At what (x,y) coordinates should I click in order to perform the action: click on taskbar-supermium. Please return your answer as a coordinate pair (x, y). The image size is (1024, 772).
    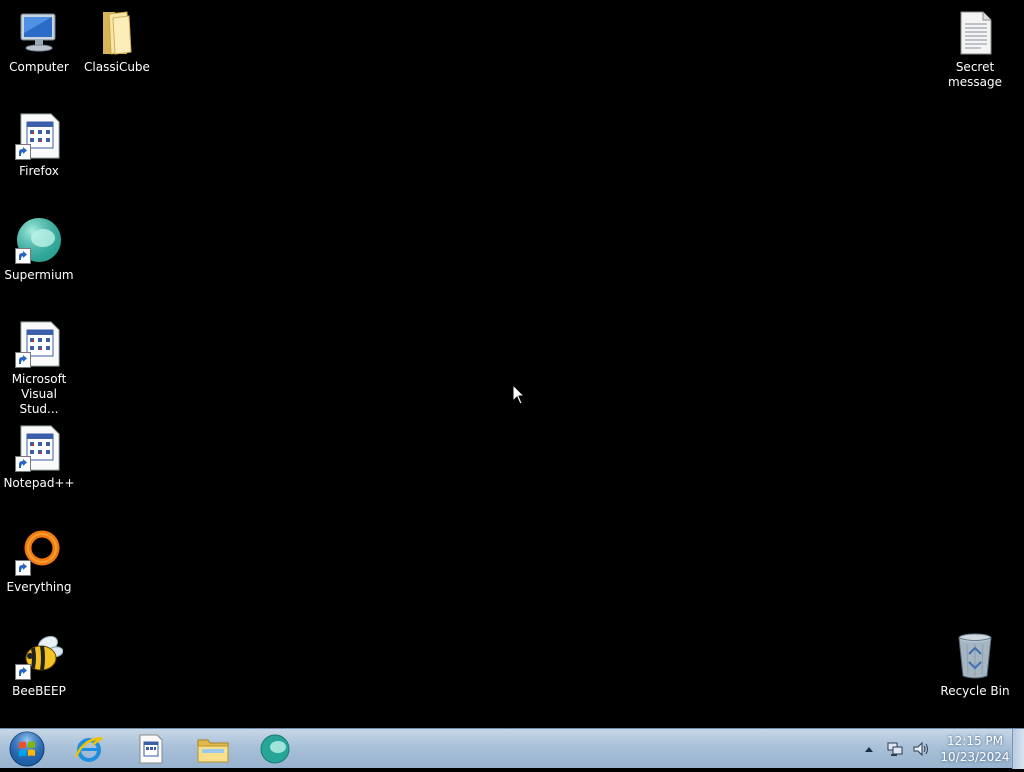
    Looking at the image, I should click on (275, 749).